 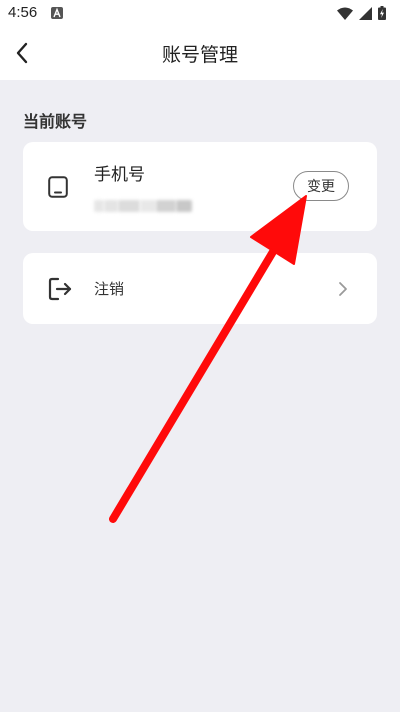 What do you see at coordinates (200, 288) in the screenshot?
I see `logout-item: 注销` at bounding box center [200, 288].